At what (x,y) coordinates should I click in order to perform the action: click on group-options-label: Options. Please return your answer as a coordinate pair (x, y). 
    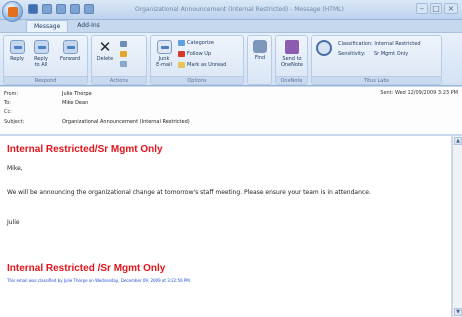
    Looking at the image, I should click on (197, 80).